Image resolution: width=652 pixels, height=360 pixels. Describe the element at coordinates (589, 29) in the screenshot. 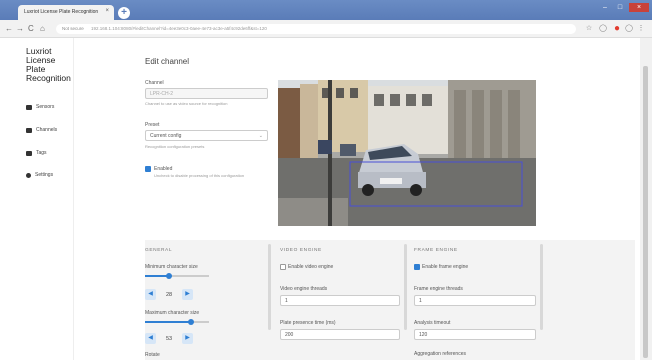

I see `star-icon: ☆` at that location.